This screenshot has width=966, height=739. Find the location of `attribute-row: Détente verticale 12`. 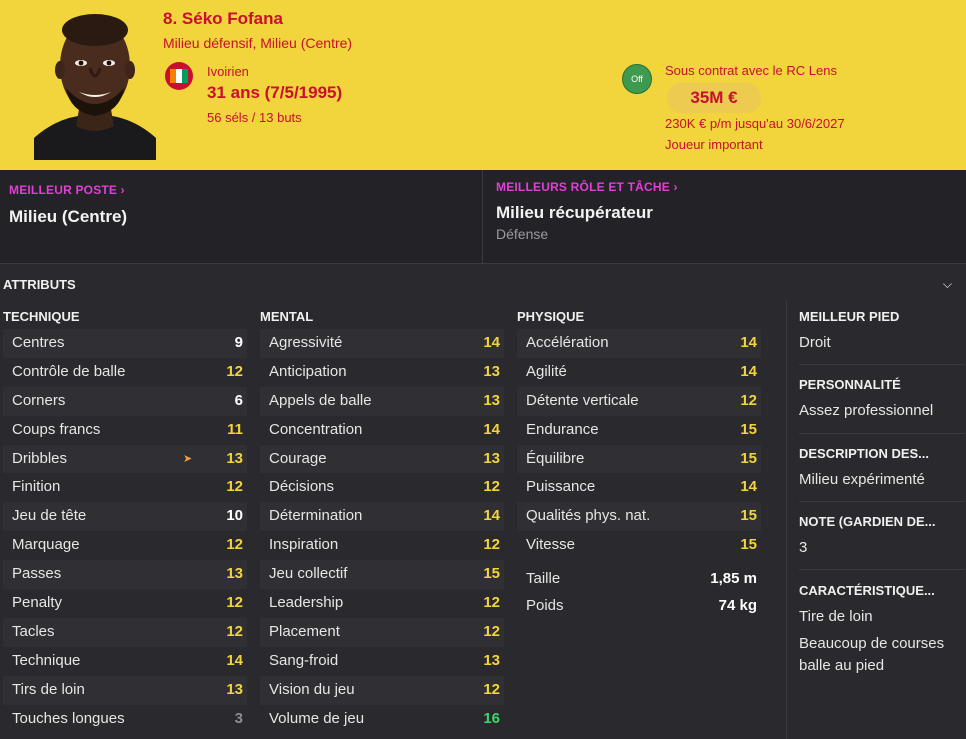

attribute-row: Détente verticale 12 is located at coordinates (639, 401).